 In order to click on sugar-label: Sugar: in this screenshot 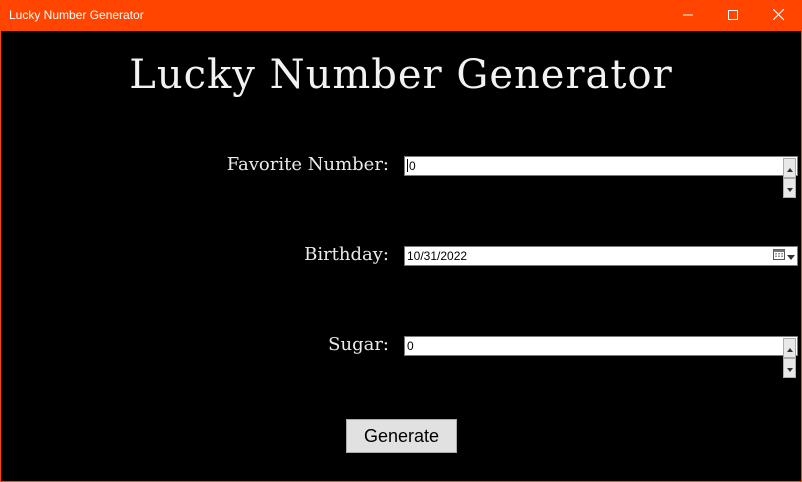, I will do `click(358, 344)`.